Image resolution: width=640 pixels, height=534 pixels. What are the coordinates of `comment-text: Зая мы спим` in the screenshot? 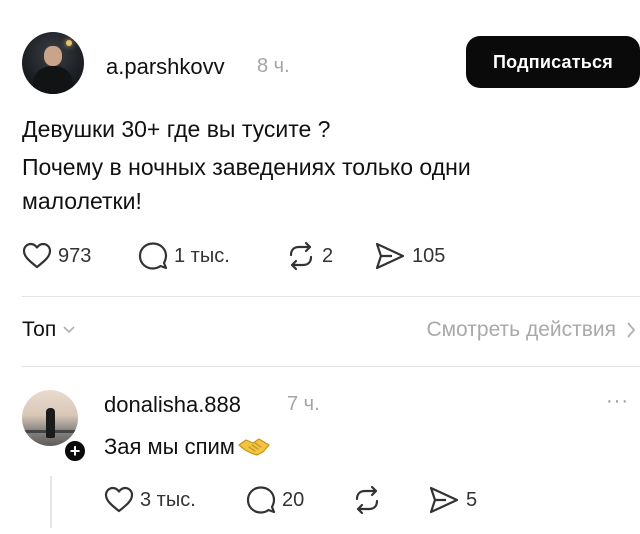 It's located at (187, 447).